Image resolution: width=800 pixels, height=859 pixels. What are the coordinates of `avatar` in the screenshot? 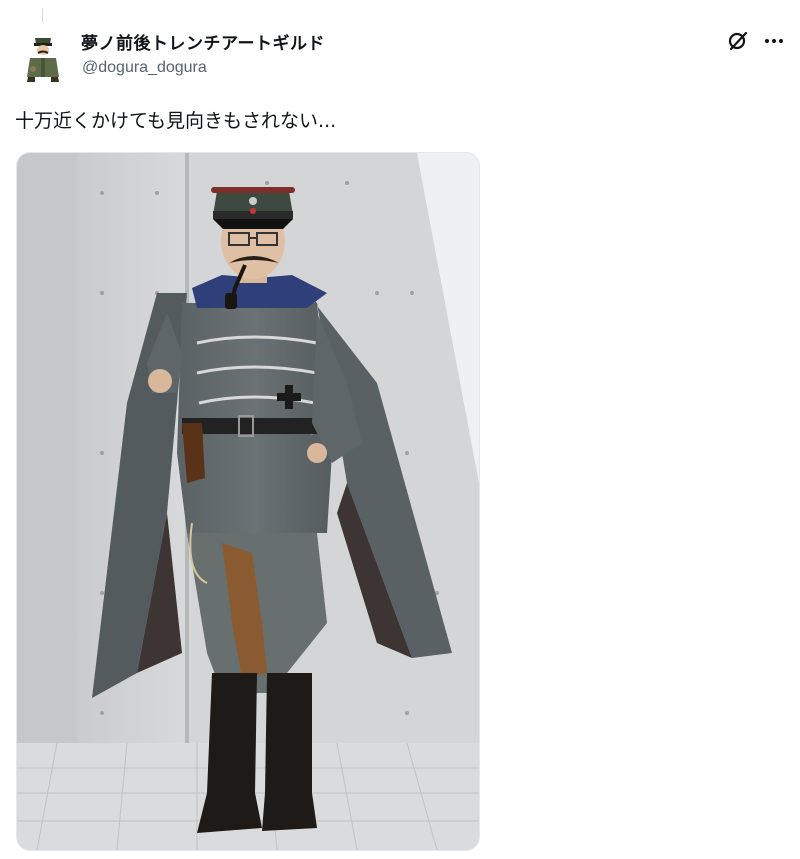 It's located at (43, 55).